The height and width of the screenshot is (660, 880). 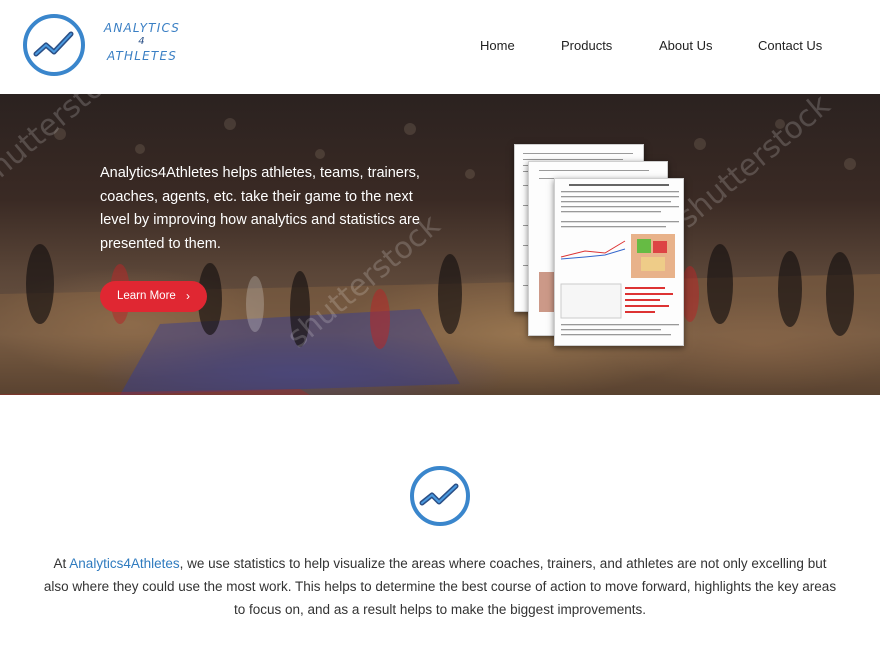 I want to click on nav-about-us: About Us, so click(x=685, y=45).